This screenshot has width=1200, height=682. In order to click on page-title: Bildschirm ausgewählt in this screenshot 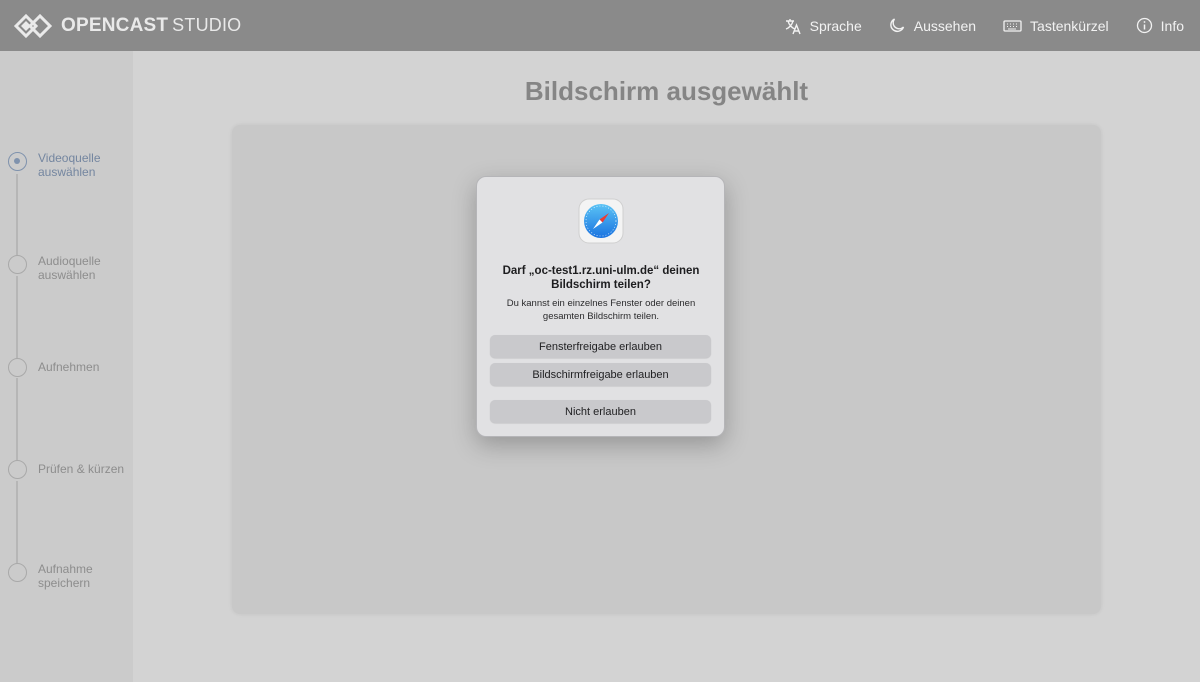, I will do `click(666, 91)`.